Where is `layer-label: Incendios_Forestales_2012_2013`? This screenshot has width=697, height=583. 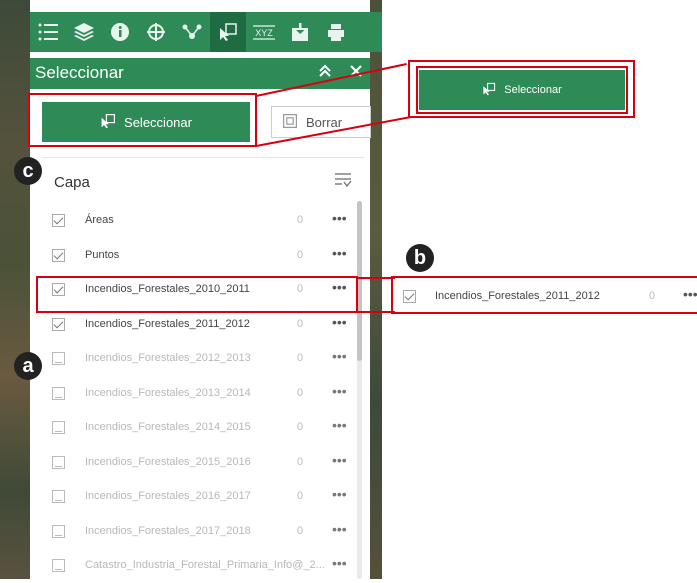 layer-label: Incendios_Forestales_2012_2013 is located at coordinates (168, 358).